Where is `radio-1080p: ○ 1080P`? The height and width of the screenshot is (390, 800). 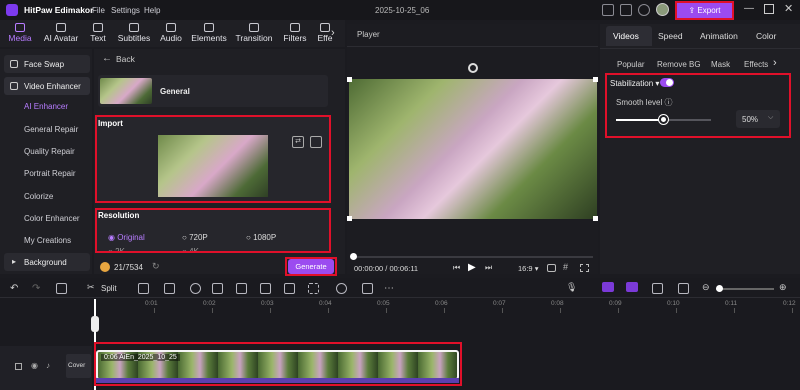
radio-1080p: ○ 1080P is located at coordinates (261, 237).